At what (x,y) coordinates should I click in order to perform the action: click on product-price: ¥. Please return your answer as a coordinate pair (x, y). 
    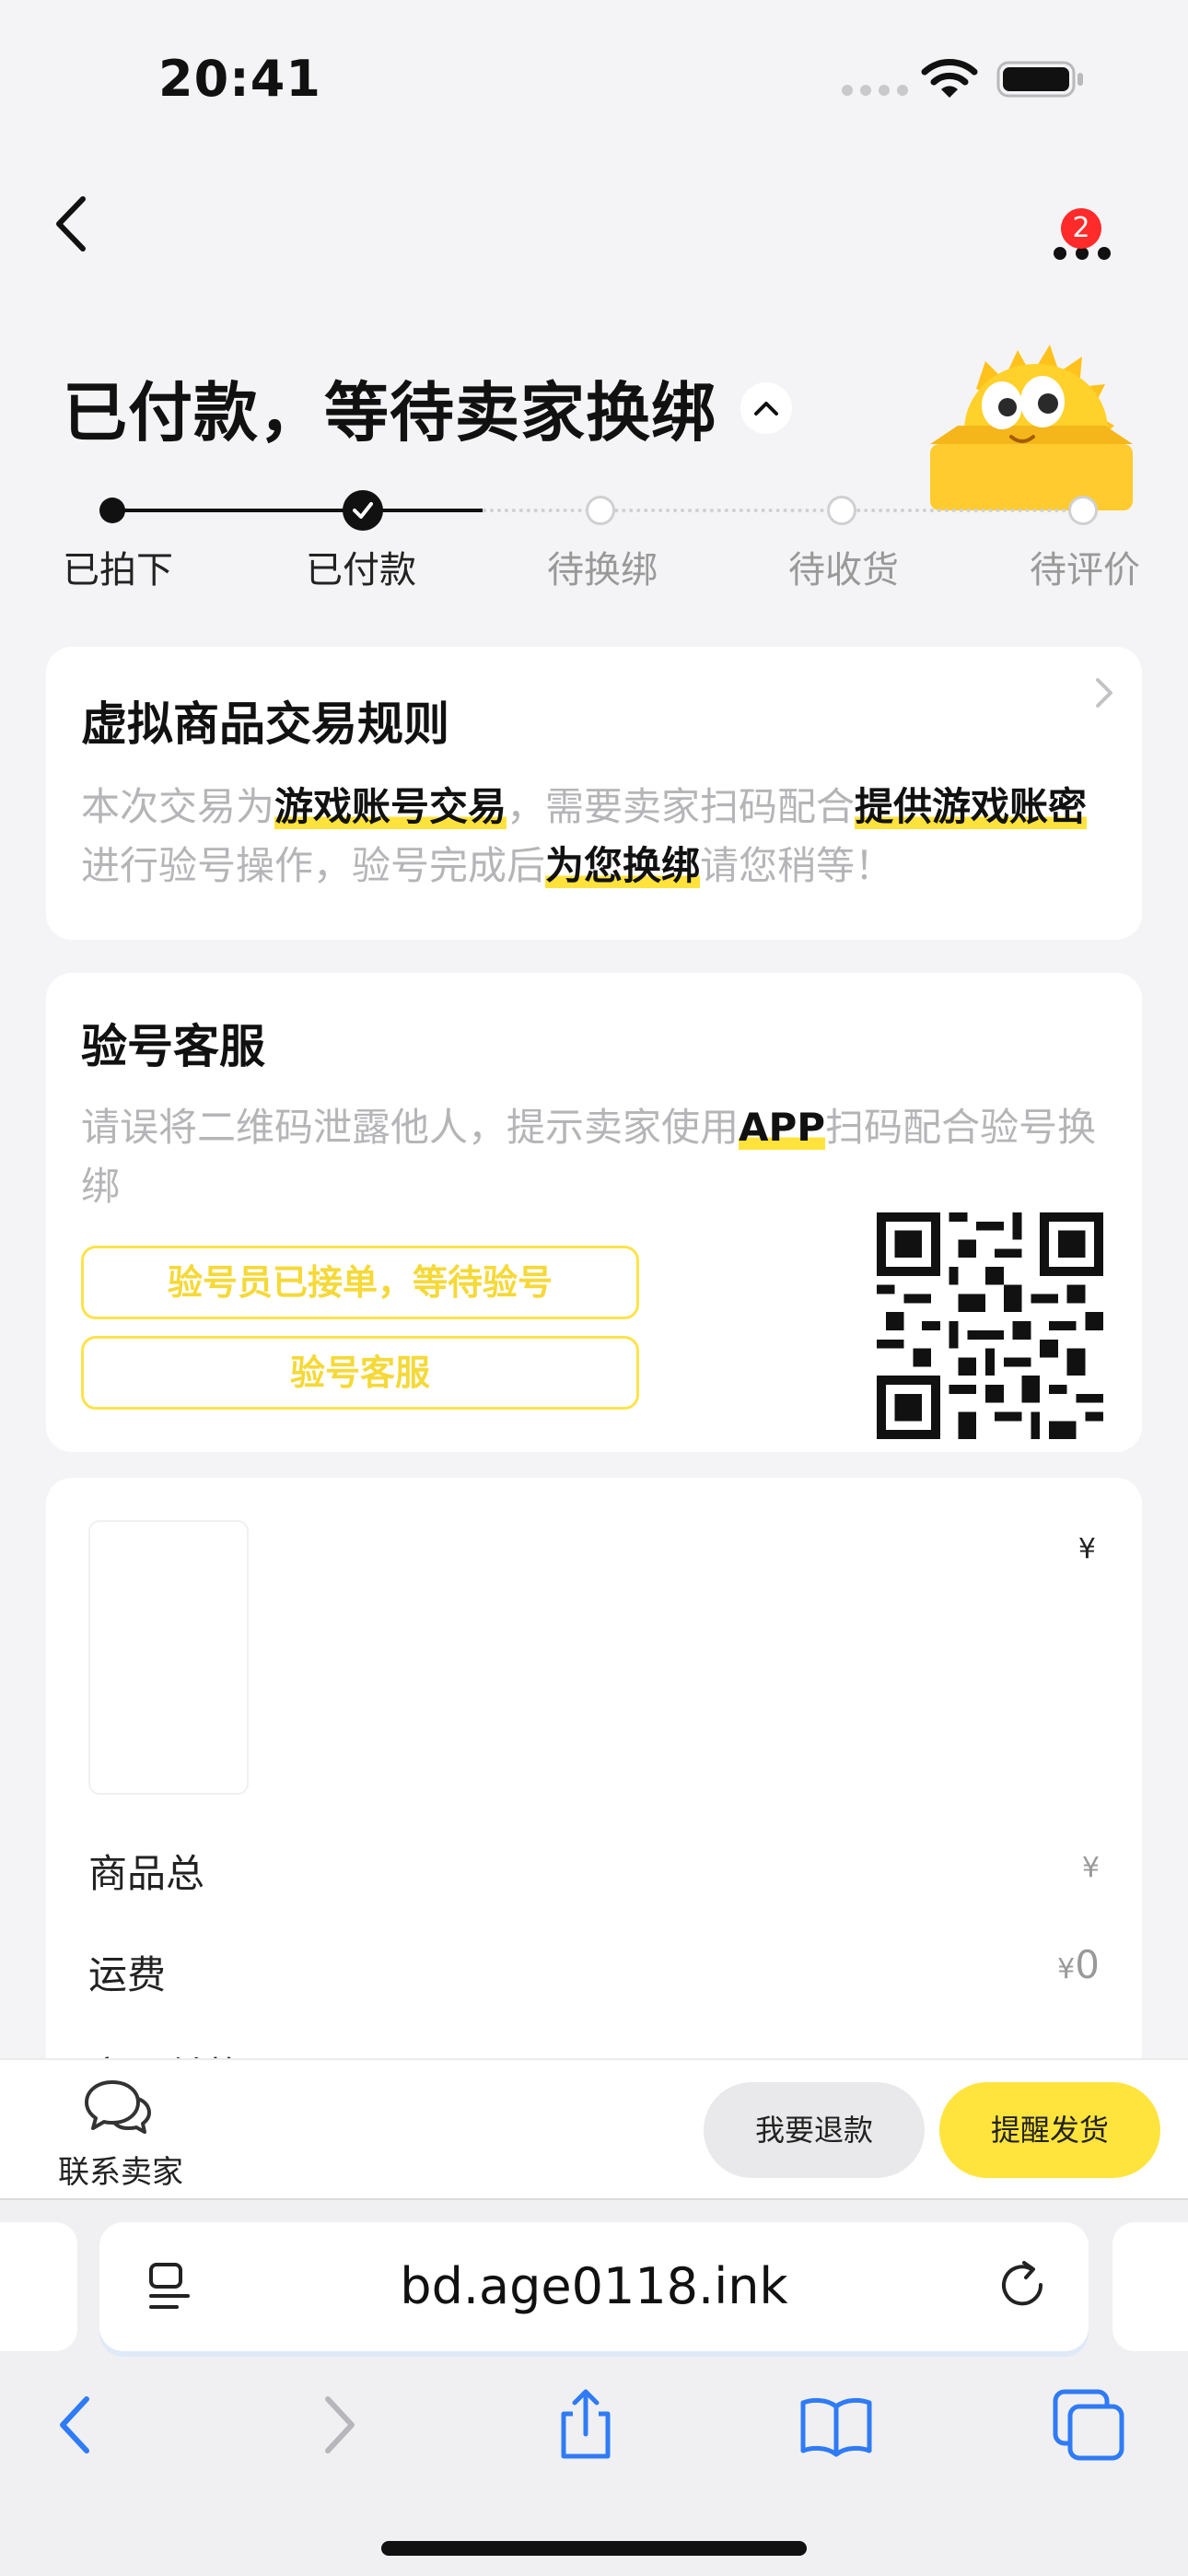
    Looking at the image, I should click on (1086, 1549).